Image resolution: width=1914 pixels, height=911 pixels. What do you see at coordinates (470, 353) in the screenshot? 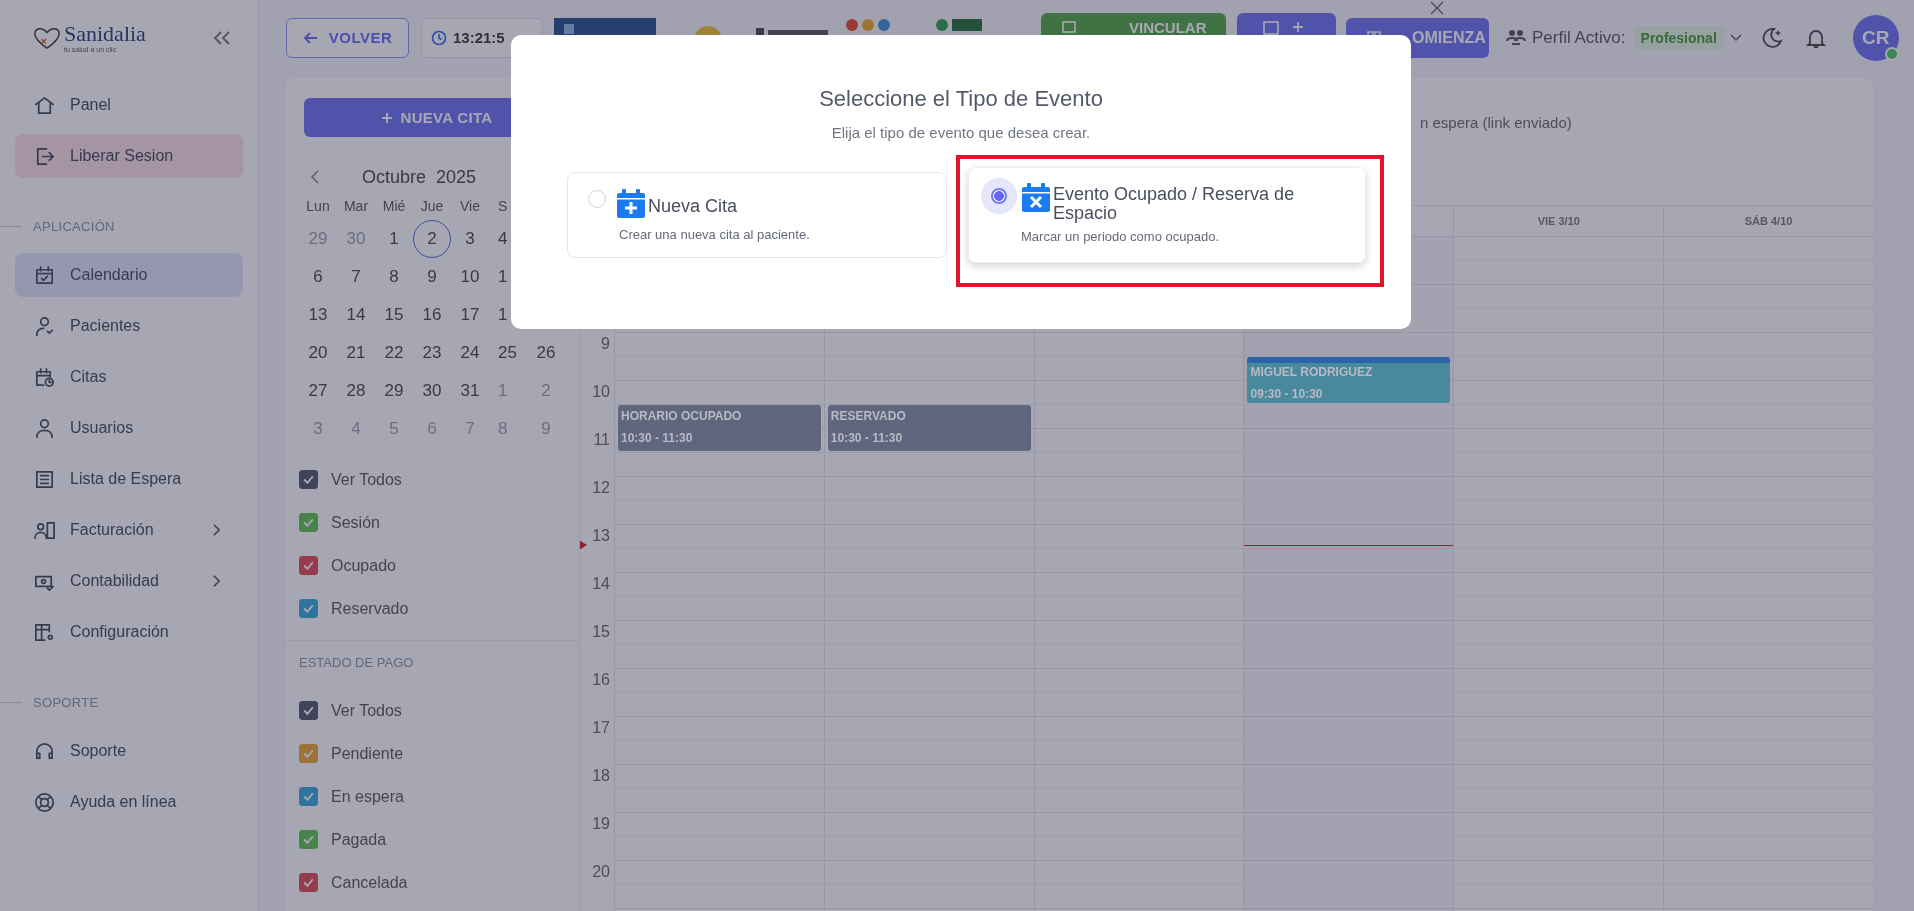
I see `calendar-day: 24` at bounding box center [470, 353].